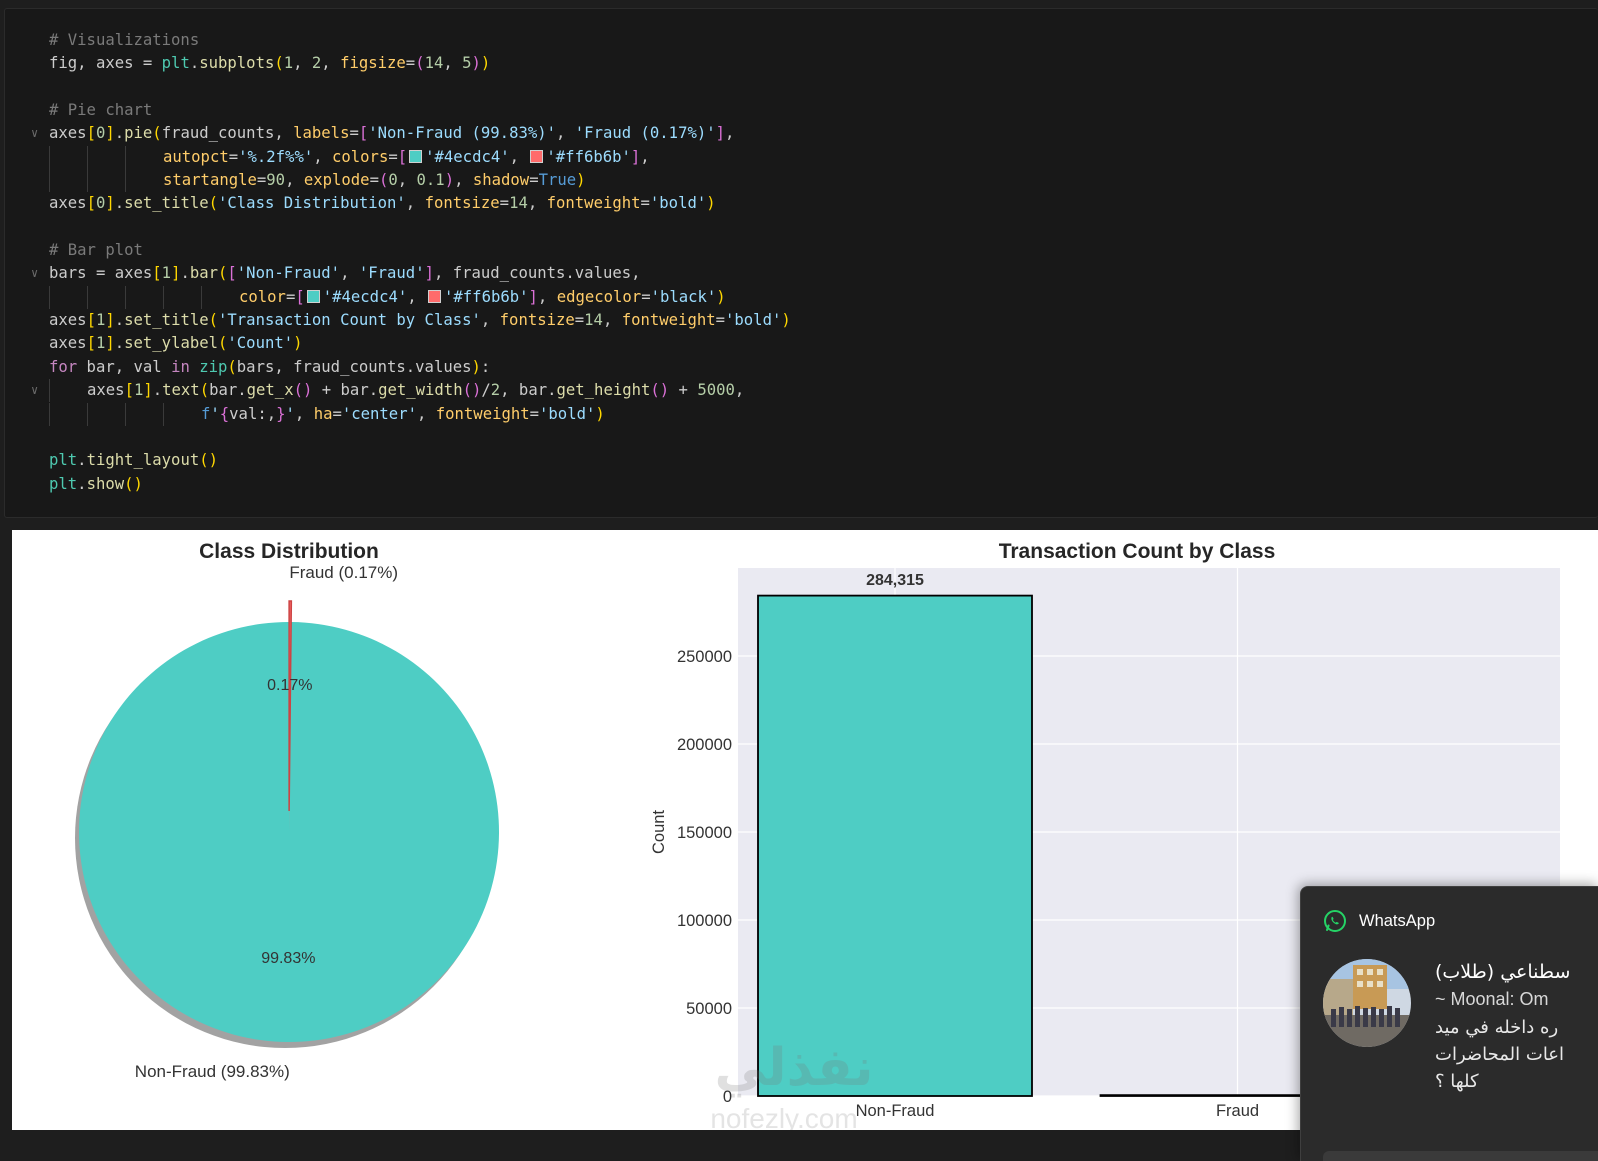 This screenshot has height=1161, width=1598. Describe the element at coordinates (420, 250) in the screenshot. I see `code-line: # Bar plot` at that location.